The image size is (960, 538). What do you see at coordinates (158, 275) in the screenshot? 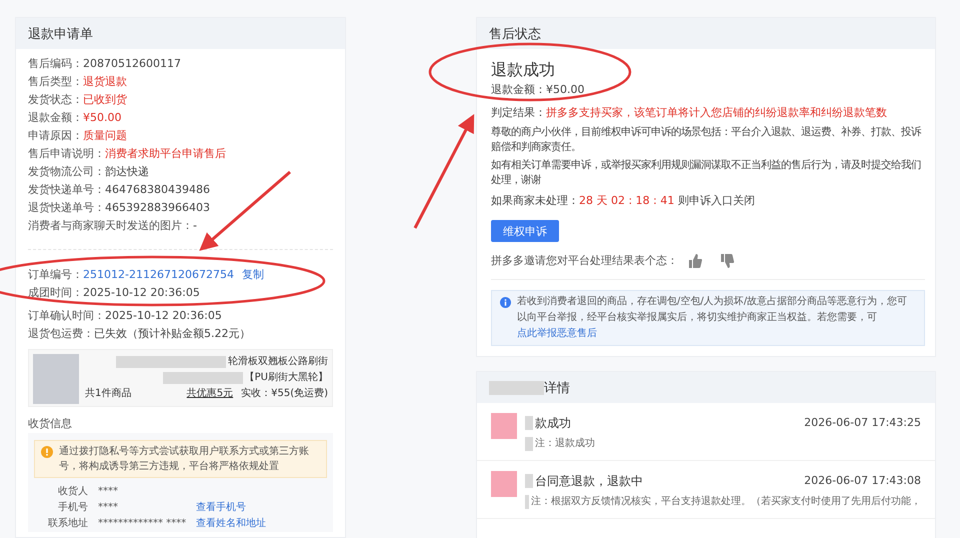
I see `field-value: 251012-211267120672754` at bounding box center [158, 275].